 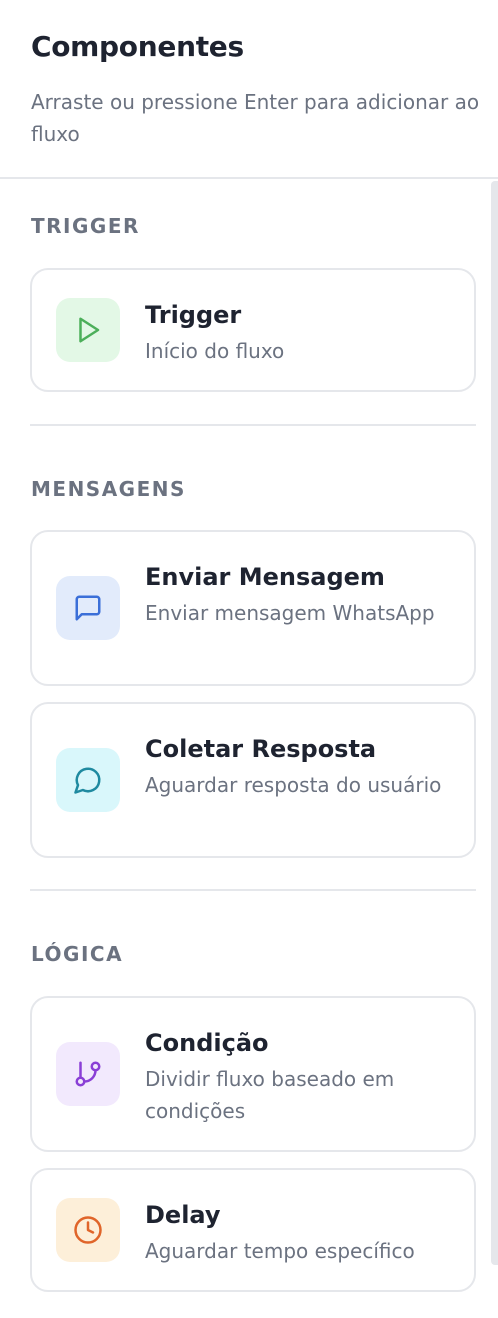 What do you see at coordinates (137, 46) in the screenshot?
I see `panel-title: Componentes` at bounding box center [137, 46].